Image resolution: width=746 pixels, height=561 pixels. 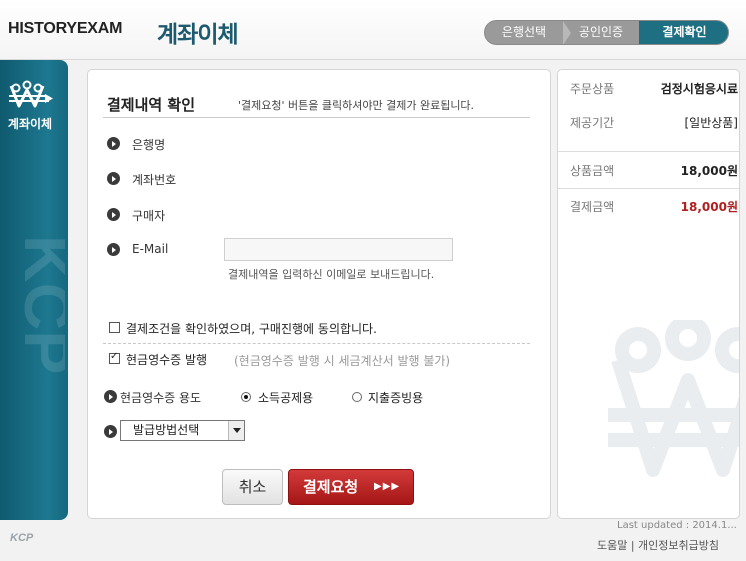 I want to click on radio-expense-proof-label: 지출증빙용, so click(x=396, y=398).